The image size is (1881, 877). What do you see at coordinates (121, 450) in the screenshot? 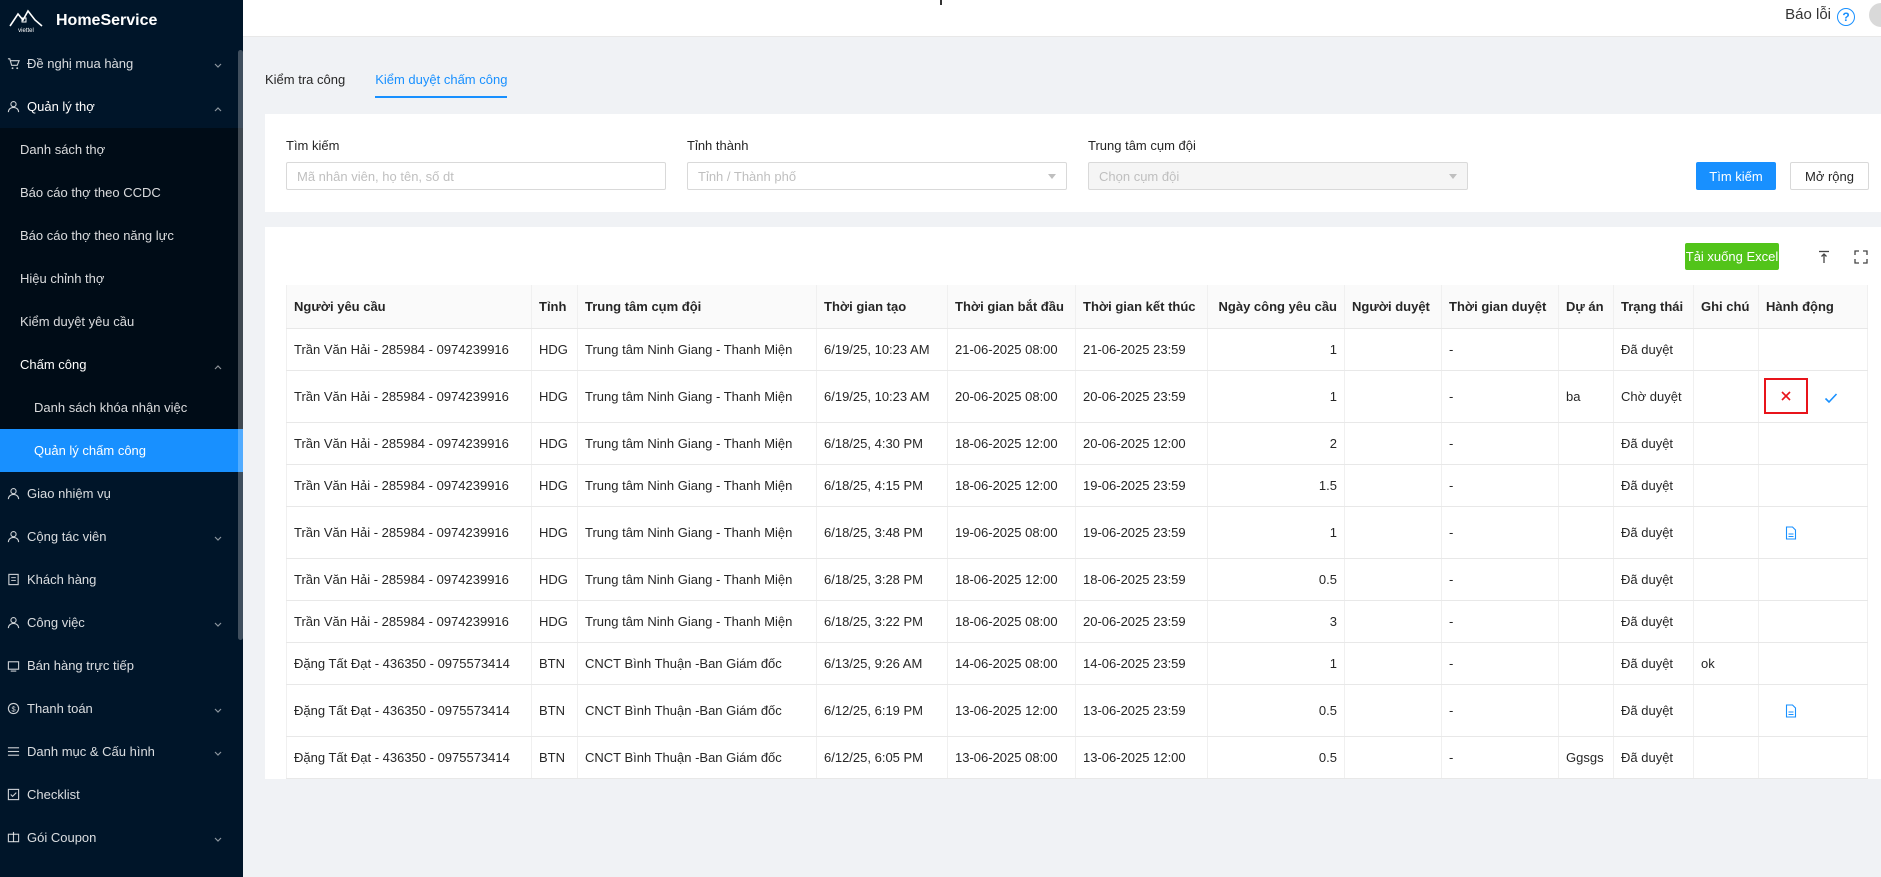
I see `sidebar-item-timekeeping-management: Quản lý chấm công` at bounding box center [121, 450].